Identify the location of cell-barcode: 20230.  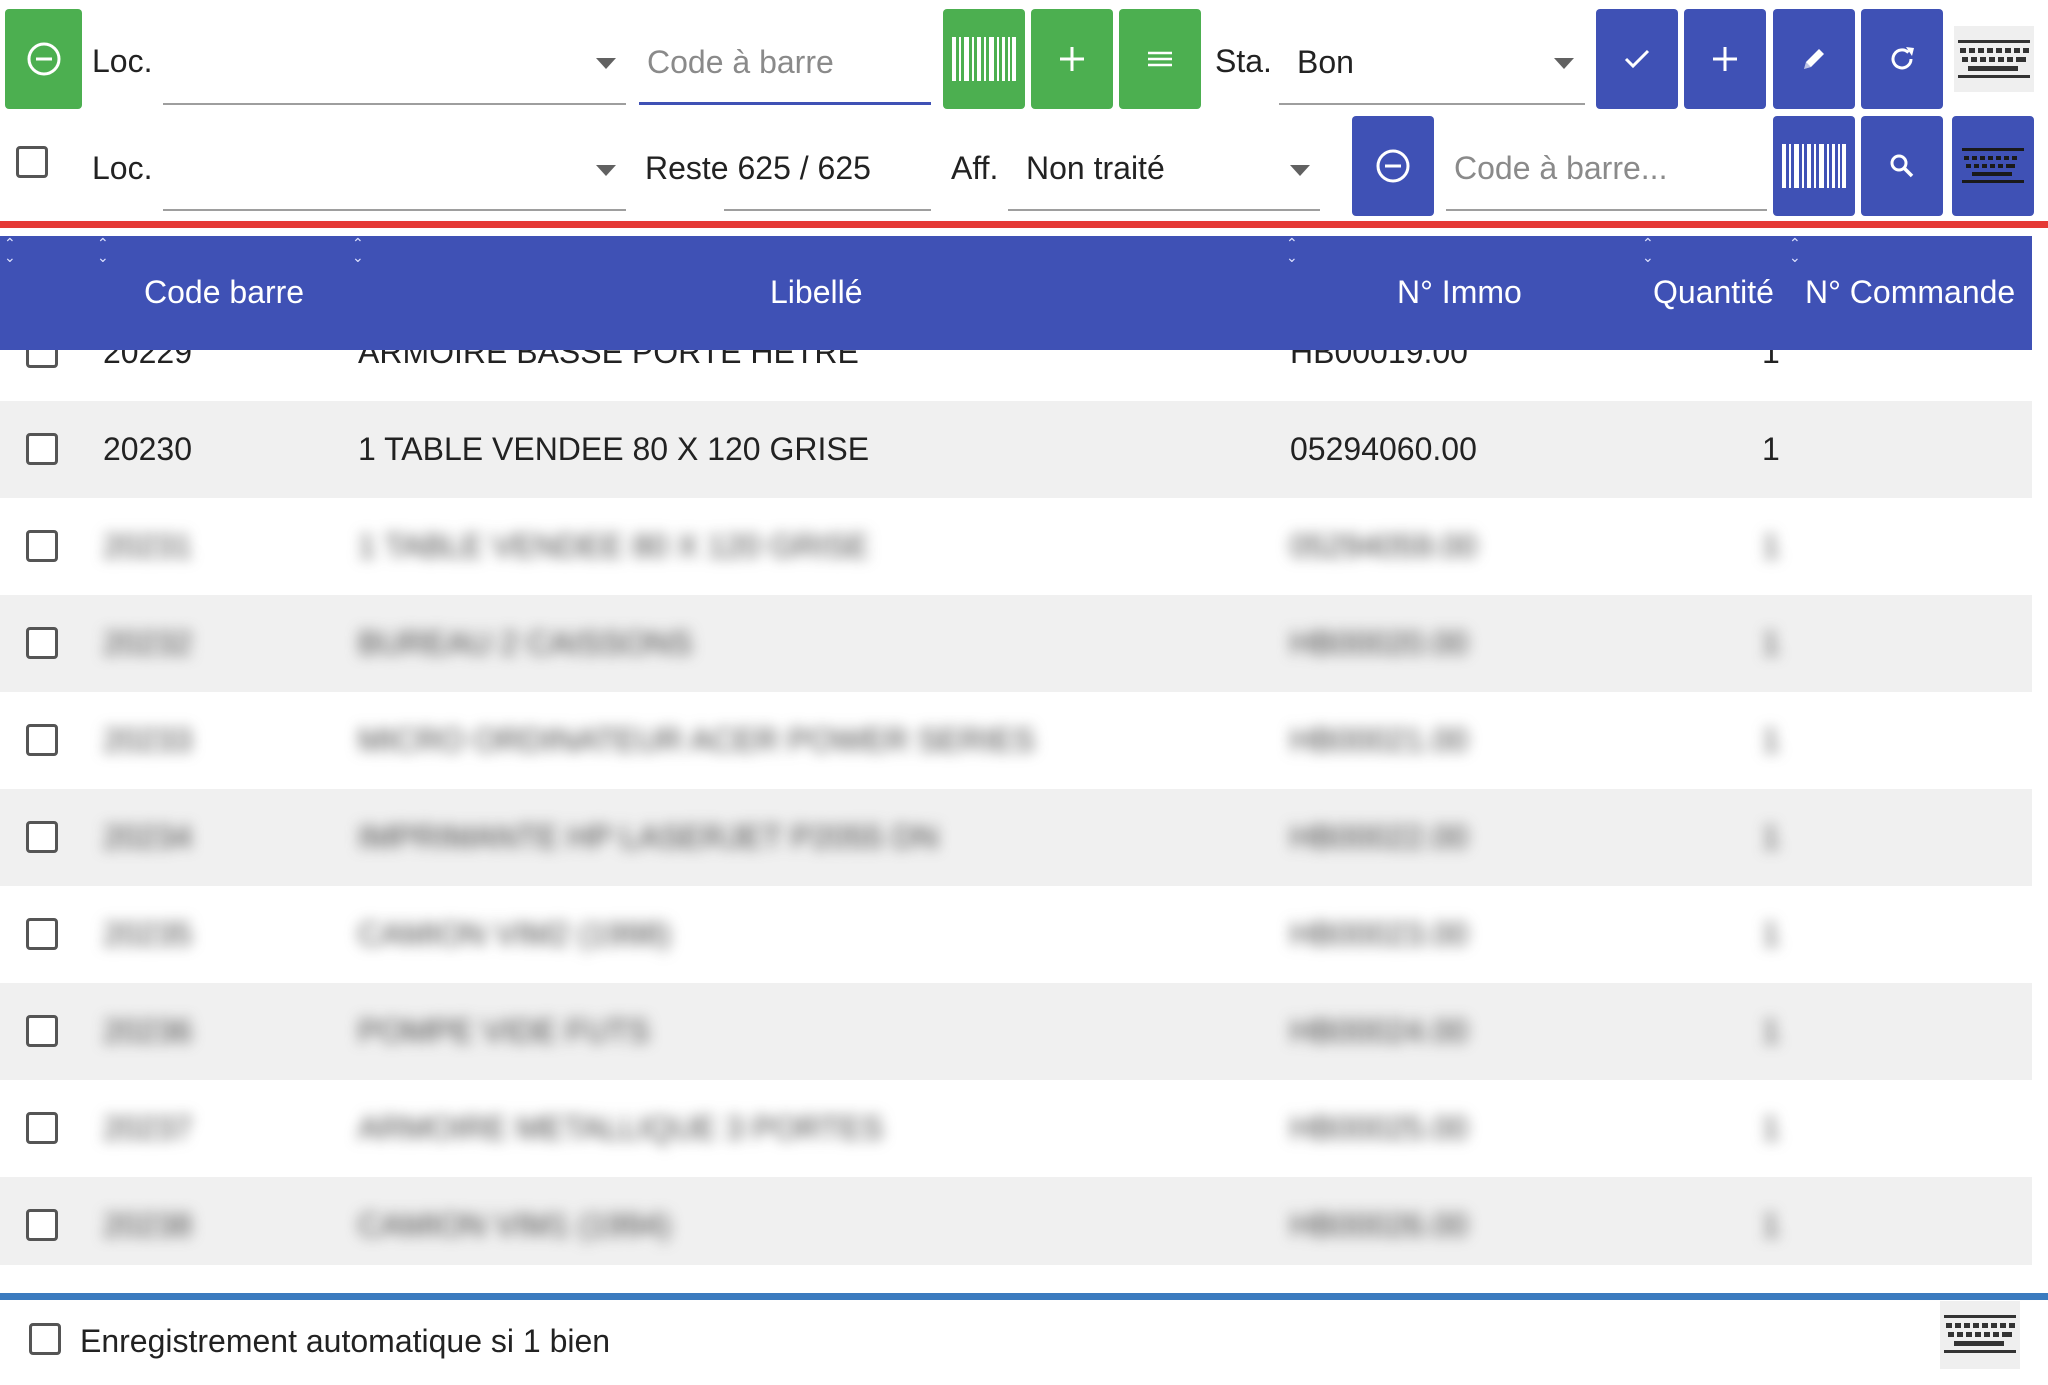
(147, 449).